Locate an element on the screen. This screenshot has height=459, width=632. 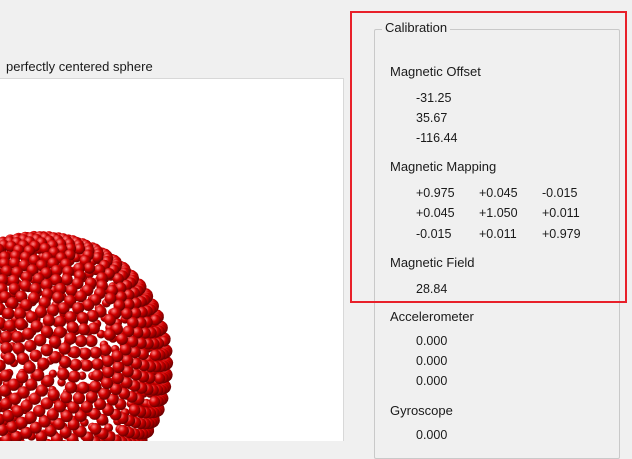
mapping-cell-2-2: +0.979 is located at coordinates (561, 234).